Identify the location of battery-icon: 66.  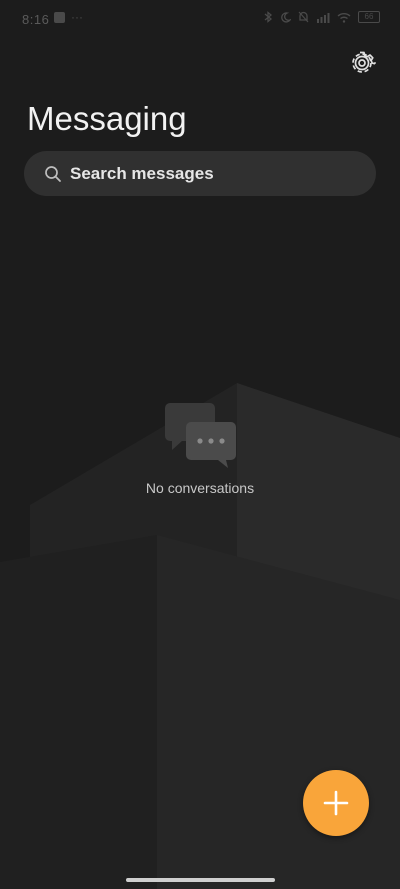
(369, 17).